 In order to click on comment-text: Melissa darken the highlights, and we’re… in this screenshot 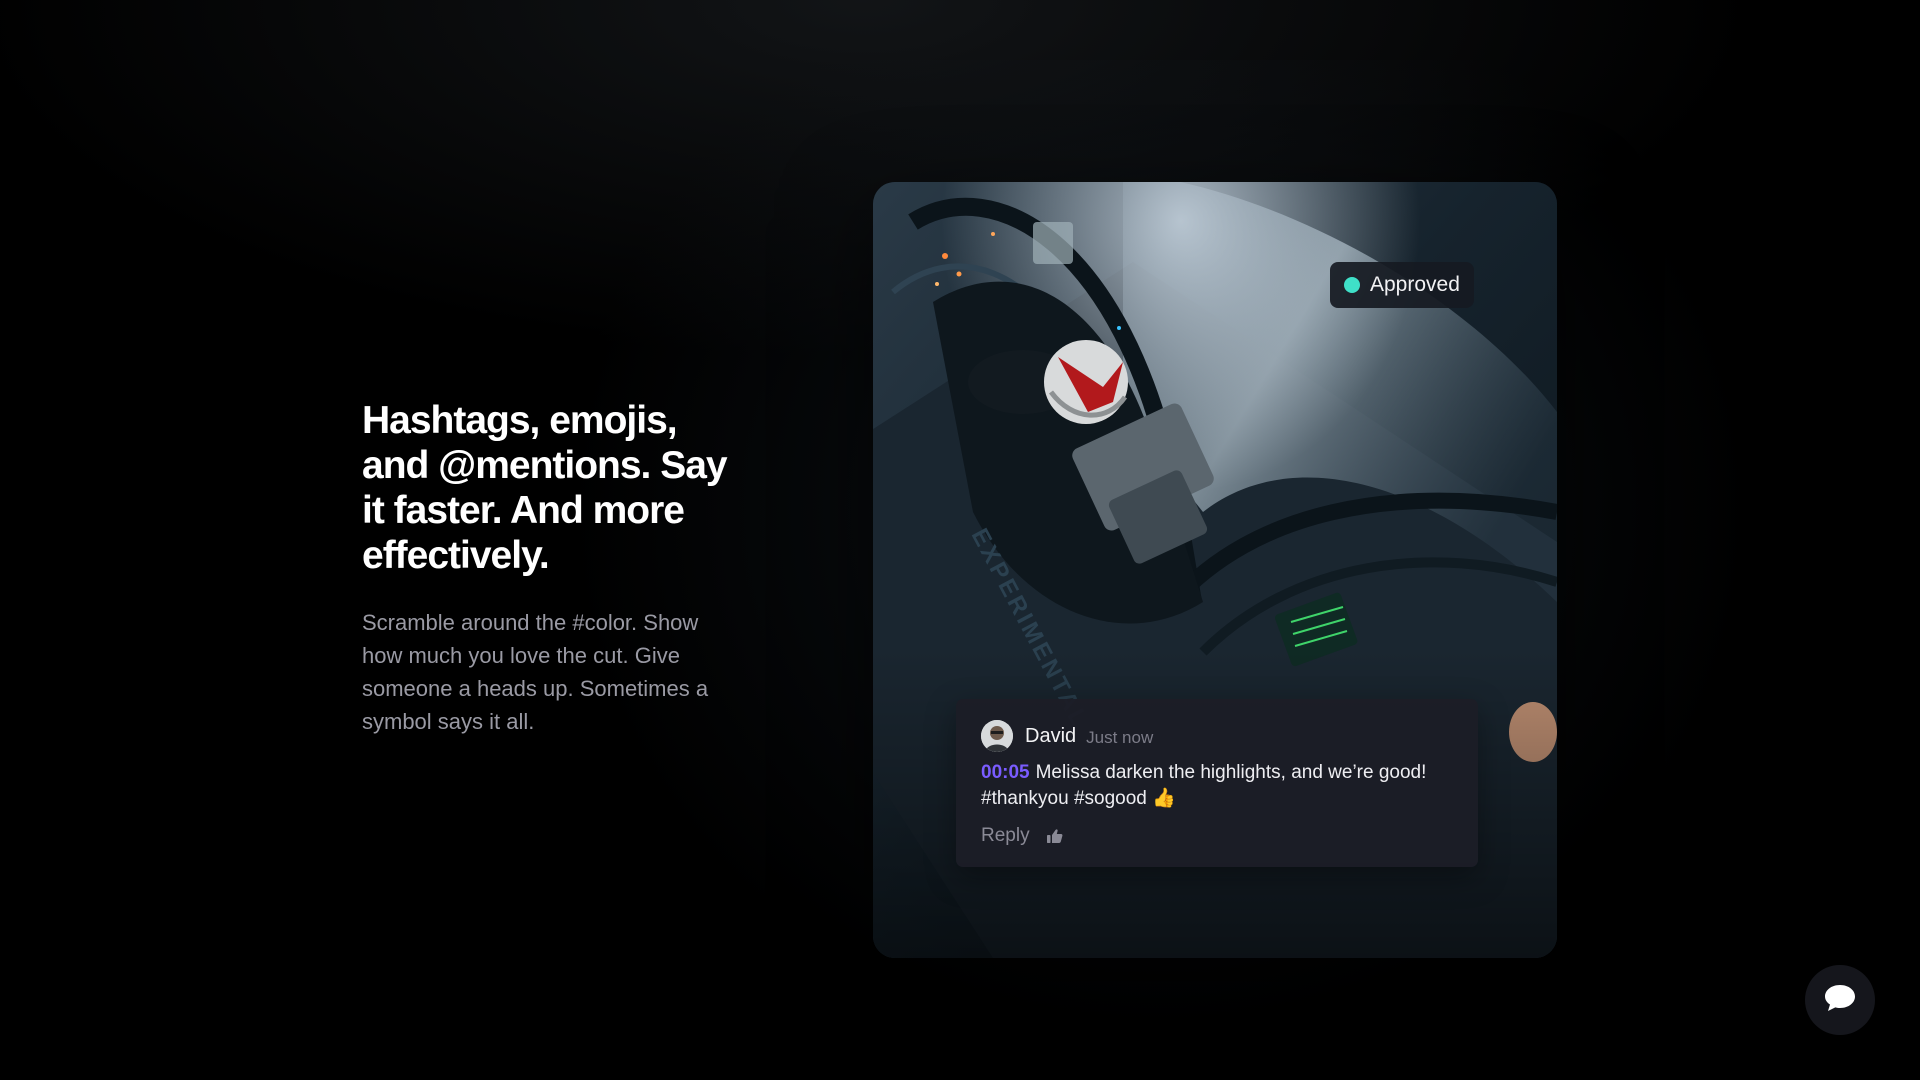, I will do `click(1204, 785)`.